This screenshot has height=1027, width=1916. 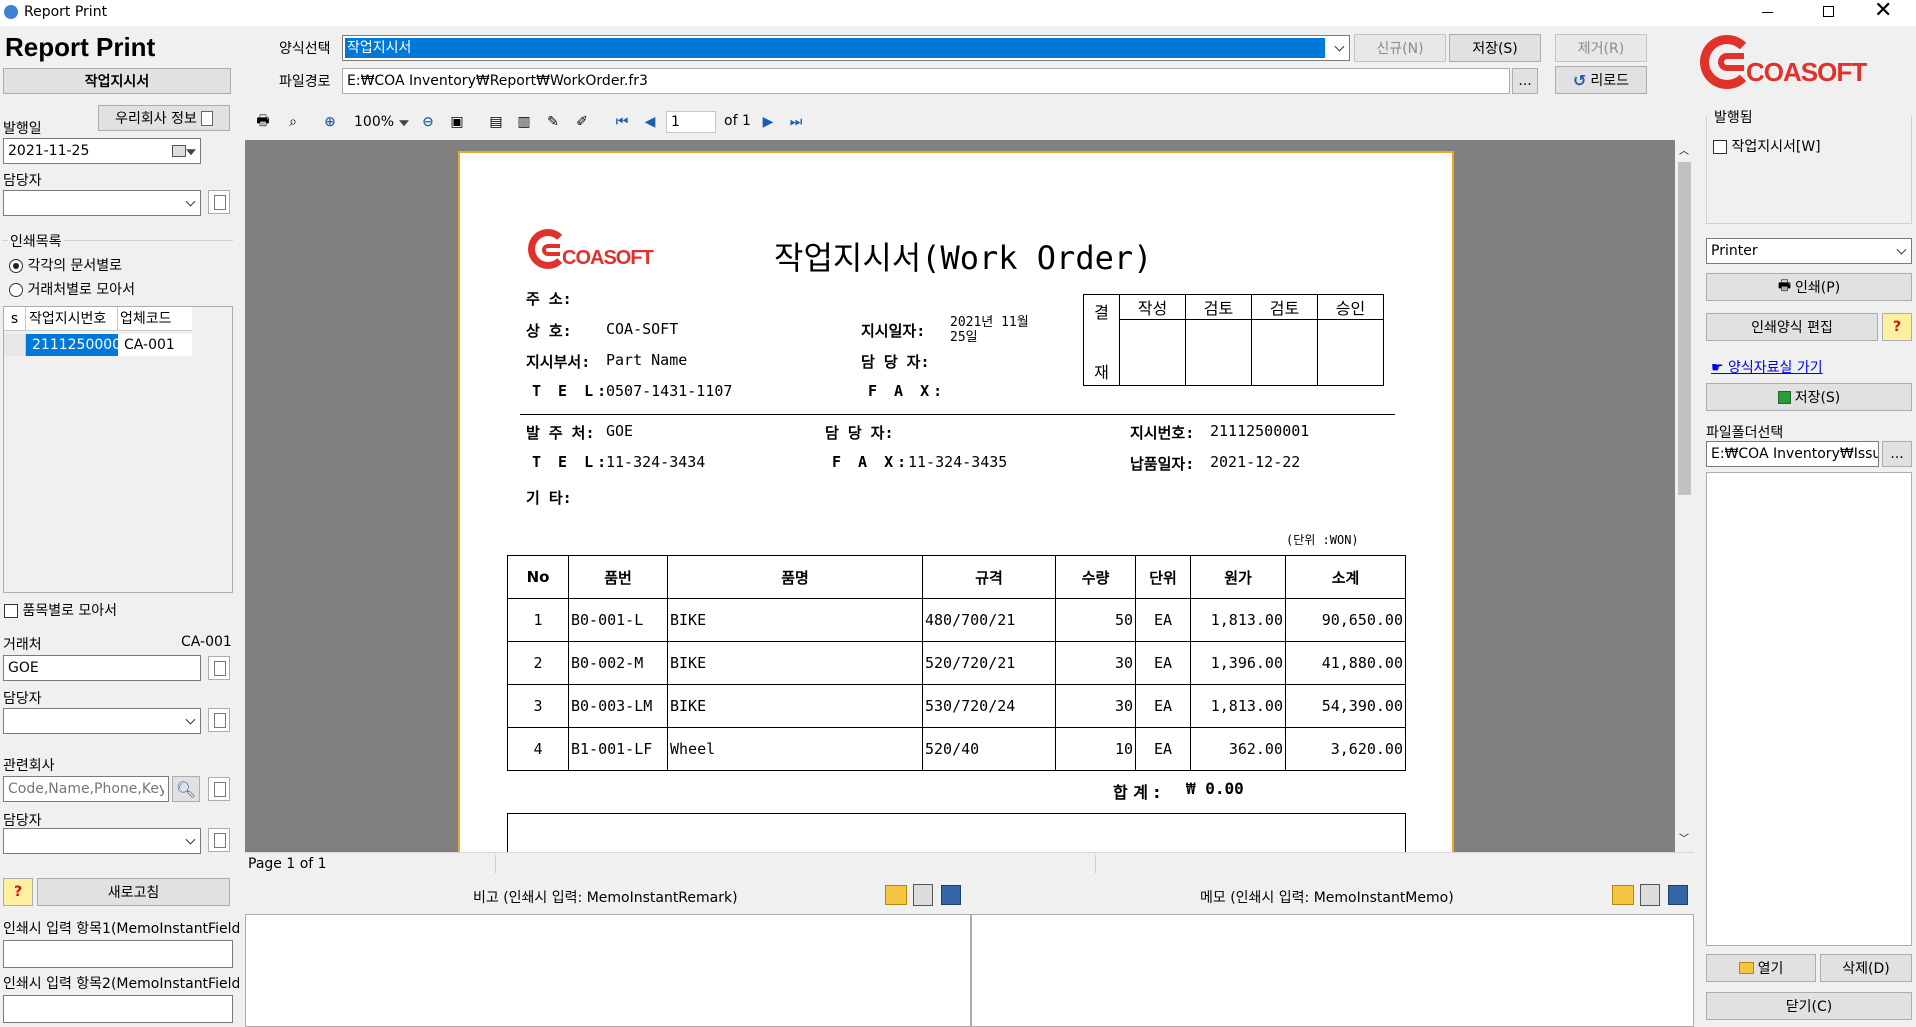 I want to click on form-name-button: 작업지시서, so click(x=117, y=81).